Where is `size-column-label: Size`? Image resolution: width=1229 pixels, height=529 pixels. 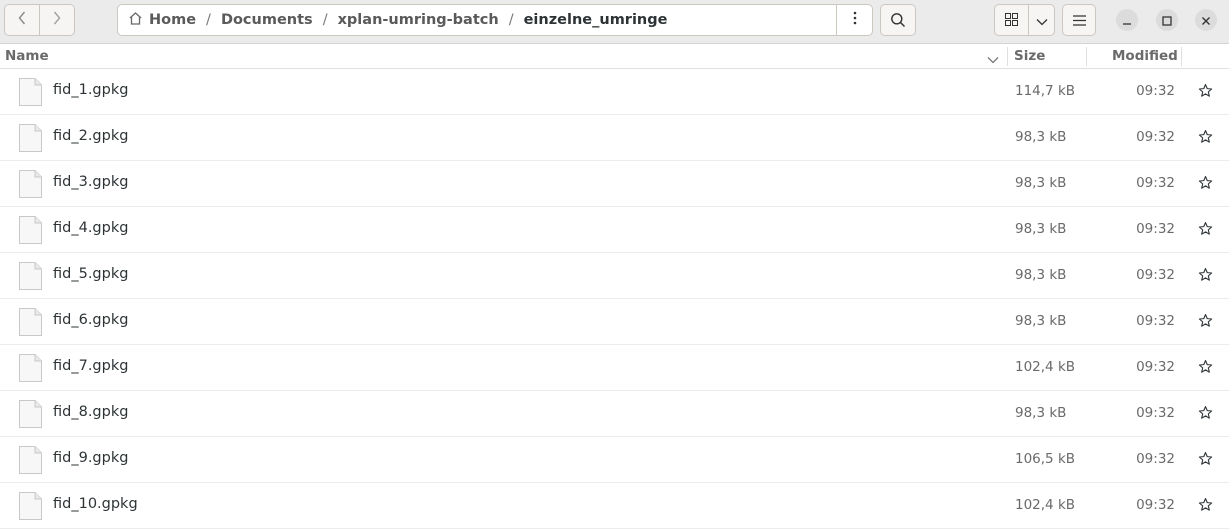 size-column-label: Size is located at coordinates (1030, 56).